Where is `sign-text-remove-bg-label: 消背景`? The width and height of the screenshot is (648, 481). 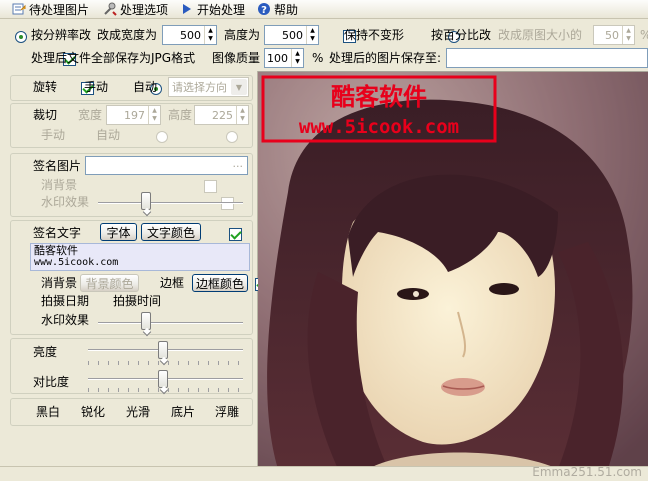
sign-text-remove-bg-label: 消背景 is located at coordinates (59, 283).